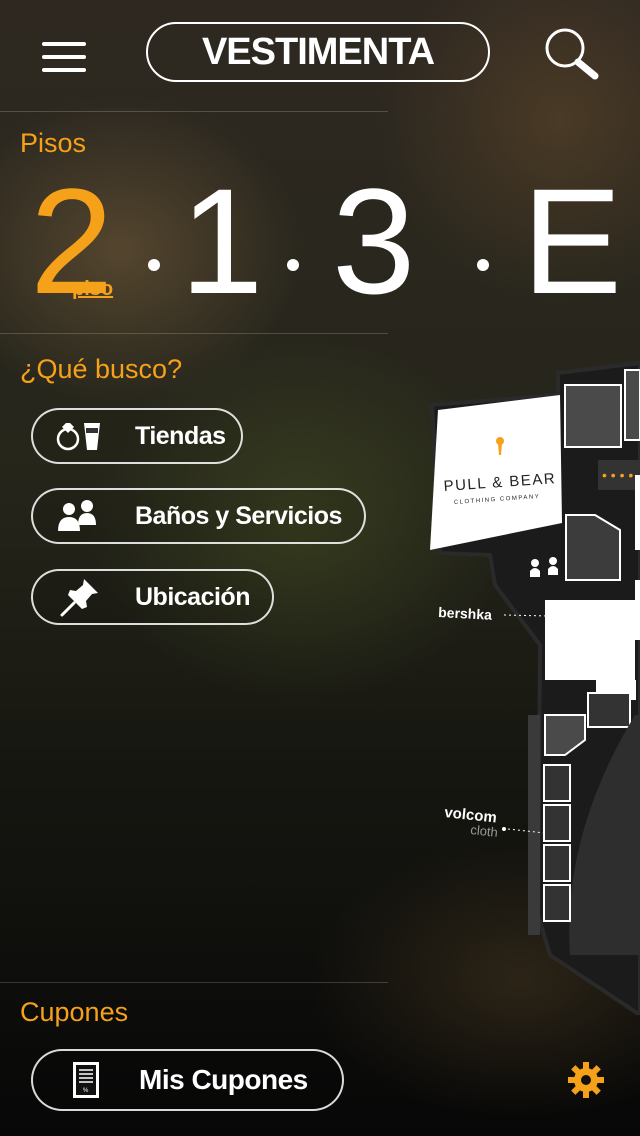 Image resolution: width=640 pixels, height=1136 pixels. Describe the element at coordinates (572, 241) in the screenshot. I see `floor-e: E` at that location.